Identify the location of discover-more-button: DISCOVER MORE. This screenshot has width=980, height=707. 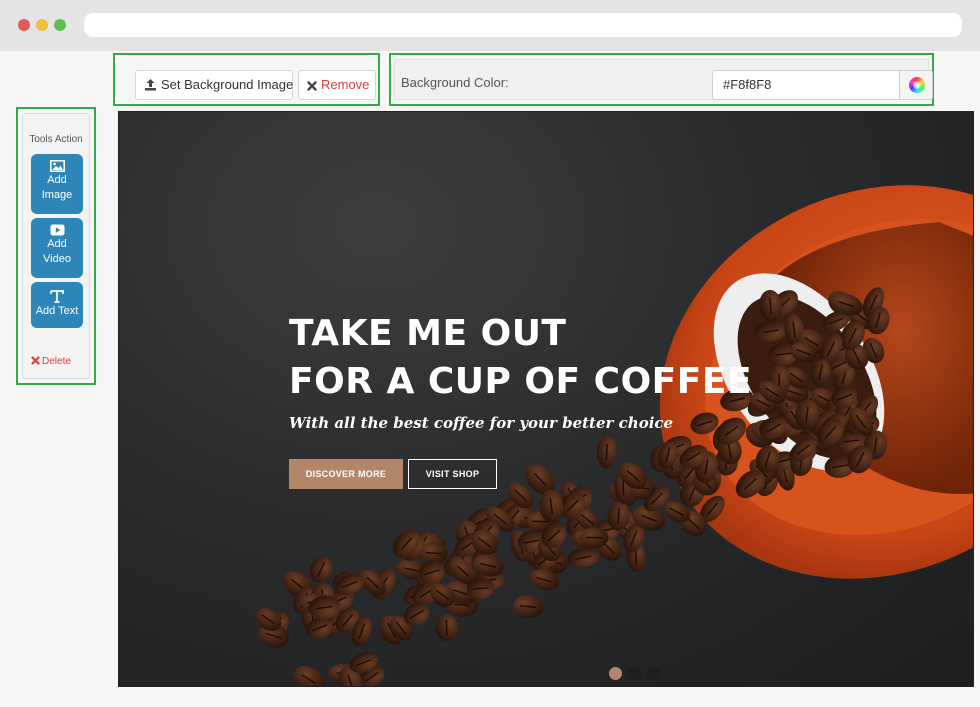
(346, 474).